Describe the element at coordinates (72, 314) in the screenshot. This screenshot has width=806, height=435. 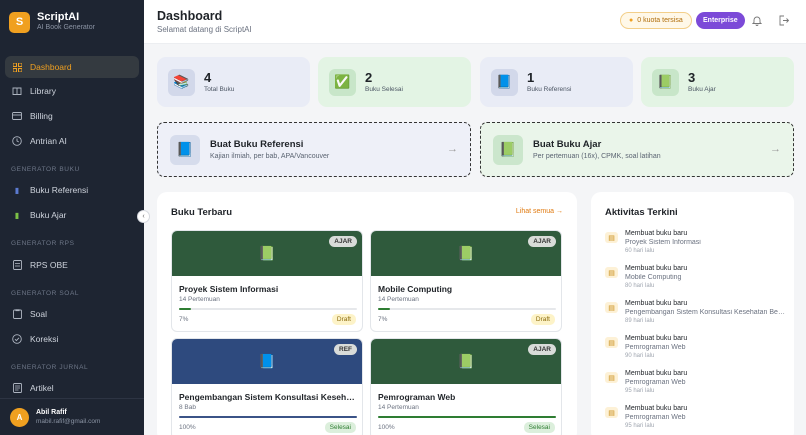
I see `sidebar-item-soal: Soal` at that location.